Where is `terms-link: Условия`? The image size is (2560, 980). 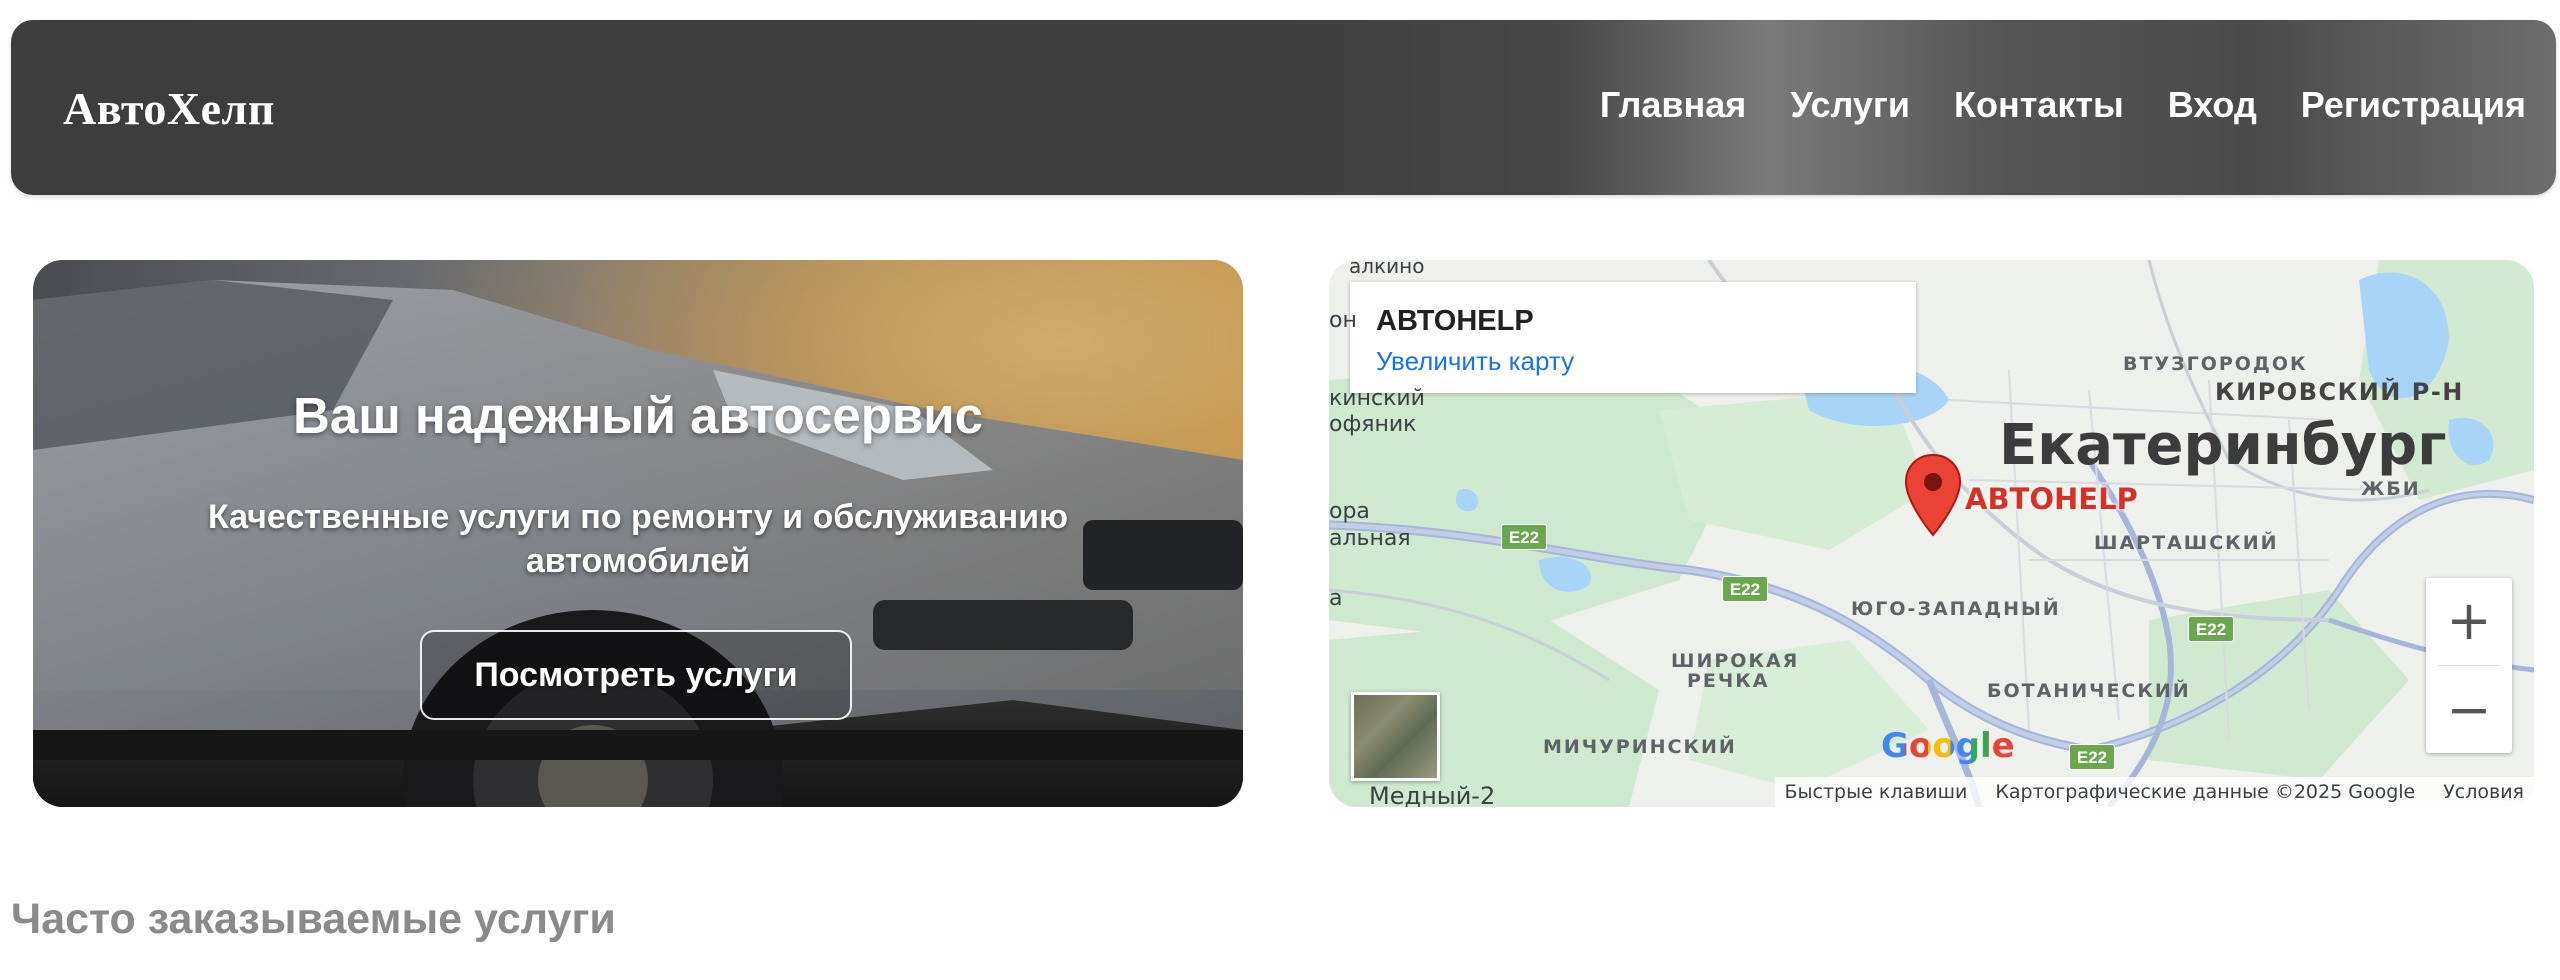
terms-link: Условия is located at coordinates (2483, 792).